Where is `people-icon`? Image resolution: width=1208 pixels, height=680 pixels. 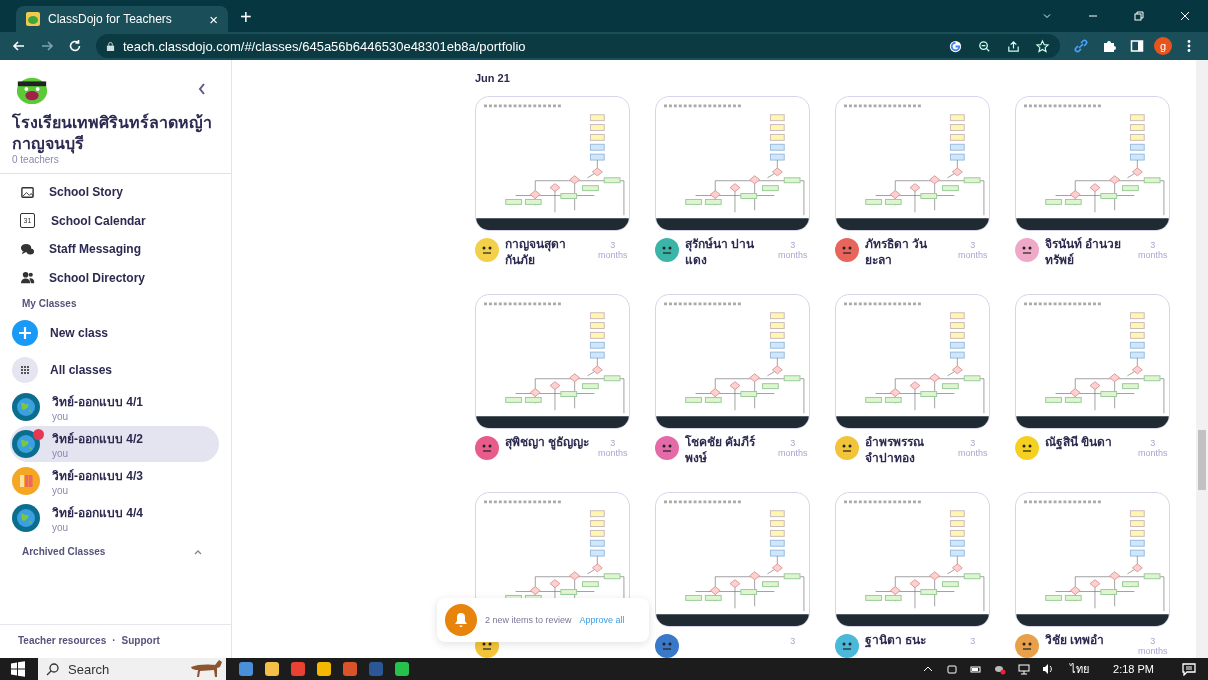 people-icon is located at coordinates (27, 278).